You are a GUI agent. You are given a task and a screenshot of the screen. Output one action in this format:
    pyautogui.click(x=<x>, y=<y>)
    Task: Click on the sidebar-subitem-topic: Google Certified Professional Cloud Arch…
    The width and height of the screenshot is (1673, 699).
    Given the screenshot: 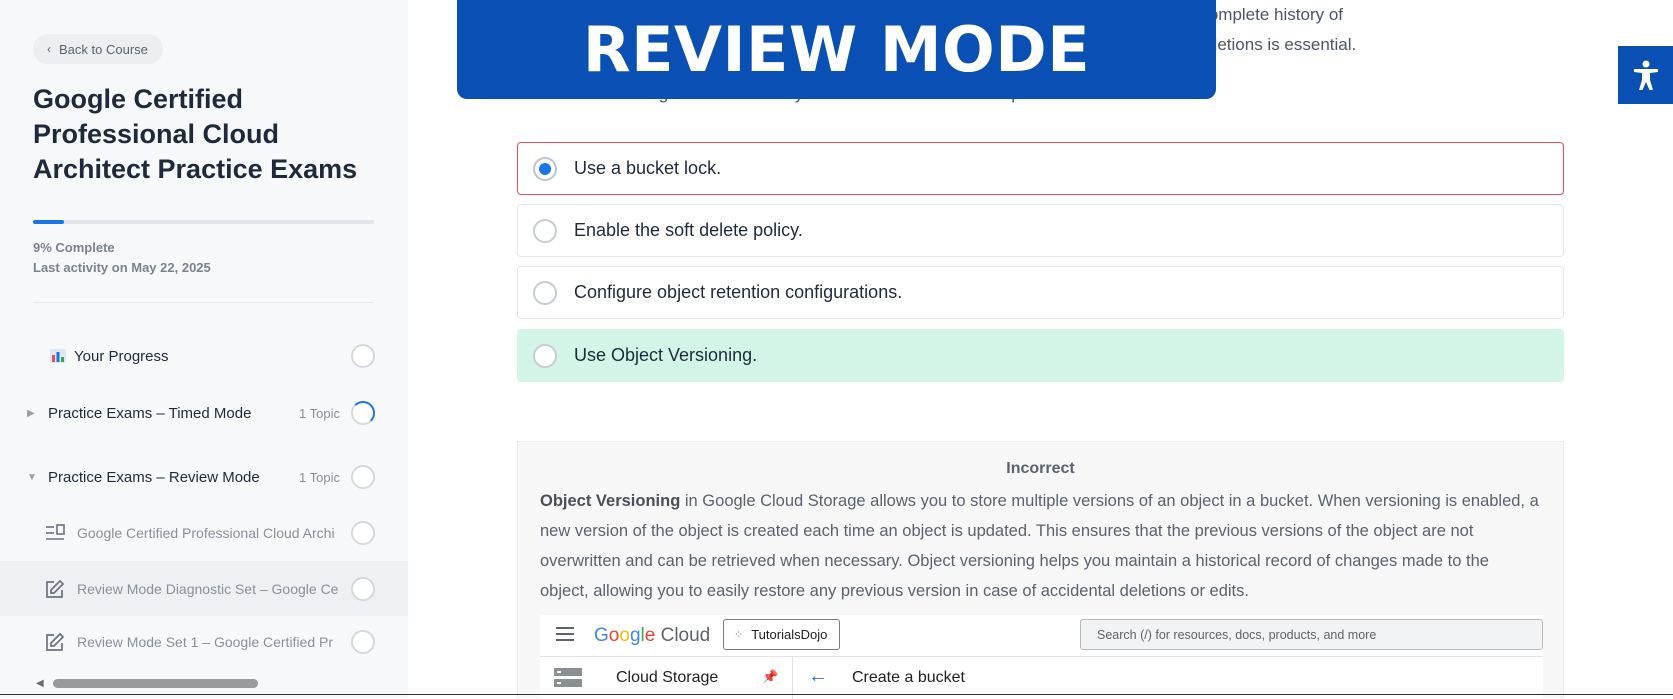 What is the action you would take?
    pyautogui.click(x=204, y=533)
    